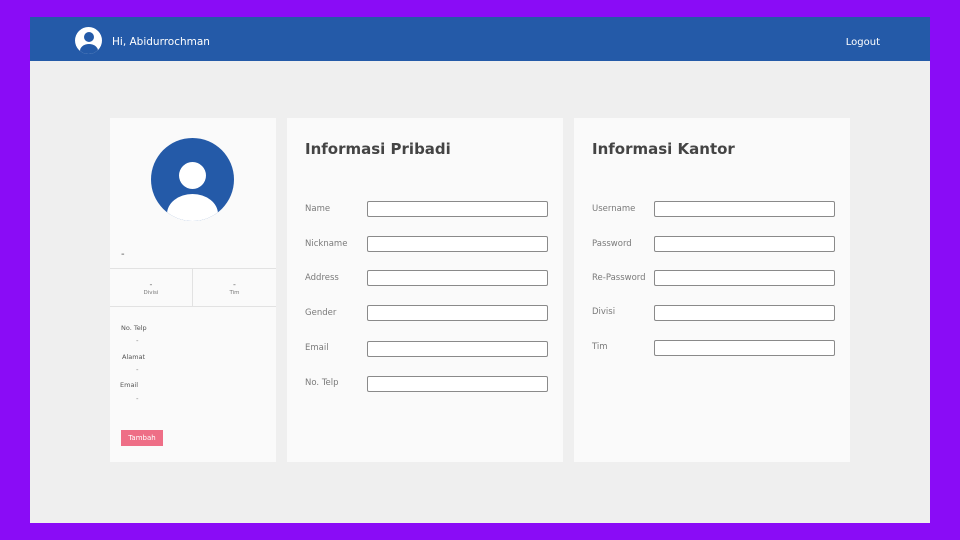  I want to click on profile-avatar-icon, so click(192, 179).